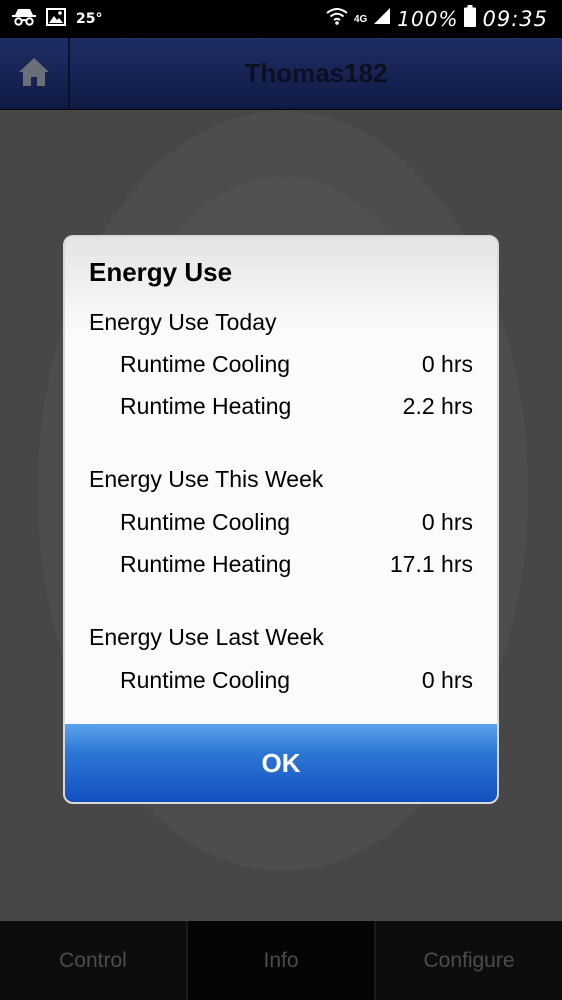 This screenshot has height=1000, width=562. Describe the element at coordinates (360, 19) in the screenshot. I see `network-type-text: 4G` at that location.